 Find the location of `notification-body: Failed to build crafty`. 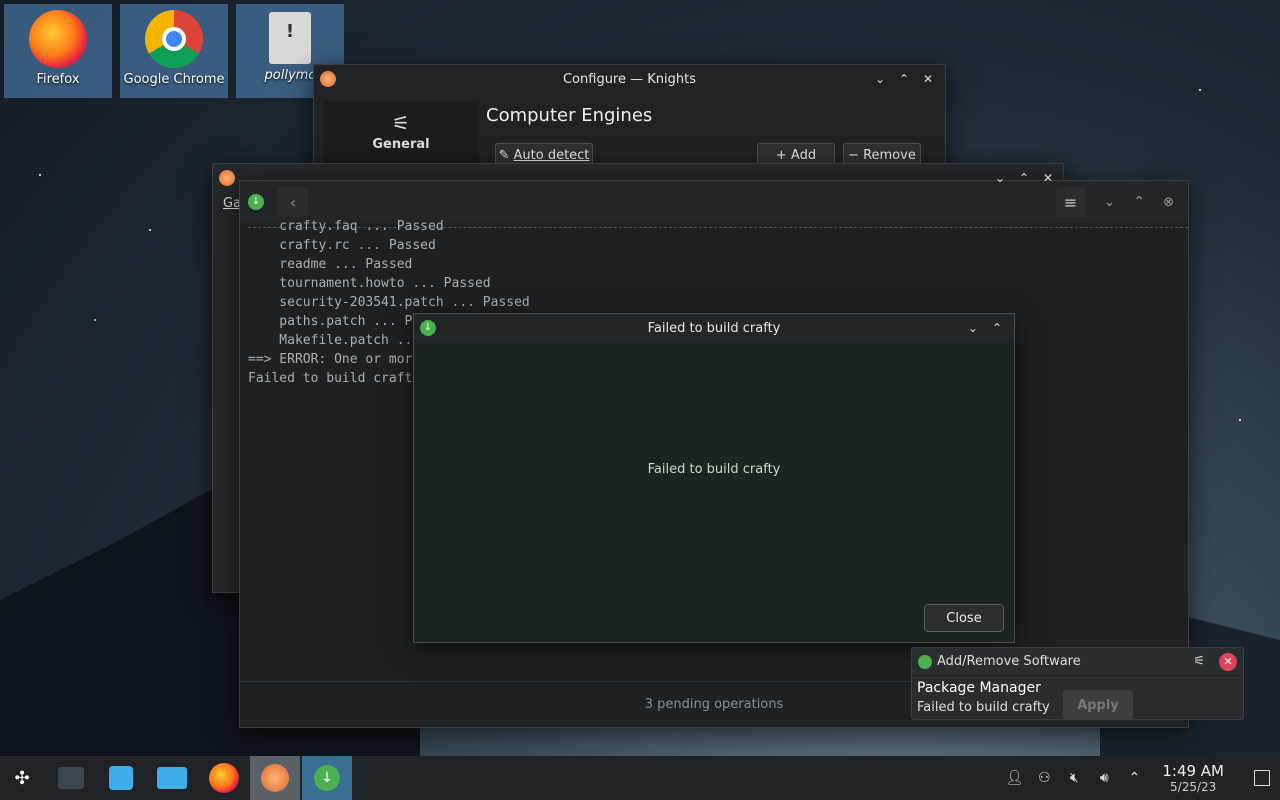

notification-body: Failed to build crafty is located at coordinates (983, 707).